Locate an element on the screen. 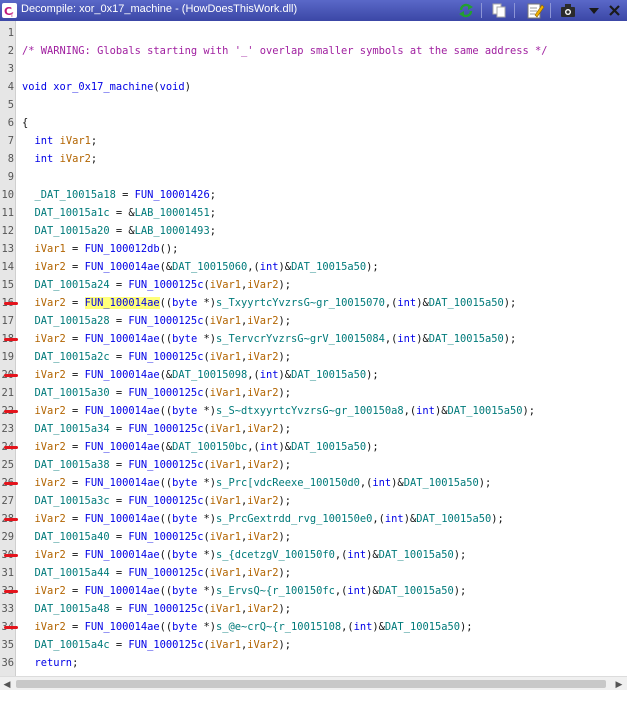 The width and height of the screenshot is (627, 712). token-str: s_S~dtxyyrtcYvzrsG~gr_100150a8 is located at coordinates (310, 411).